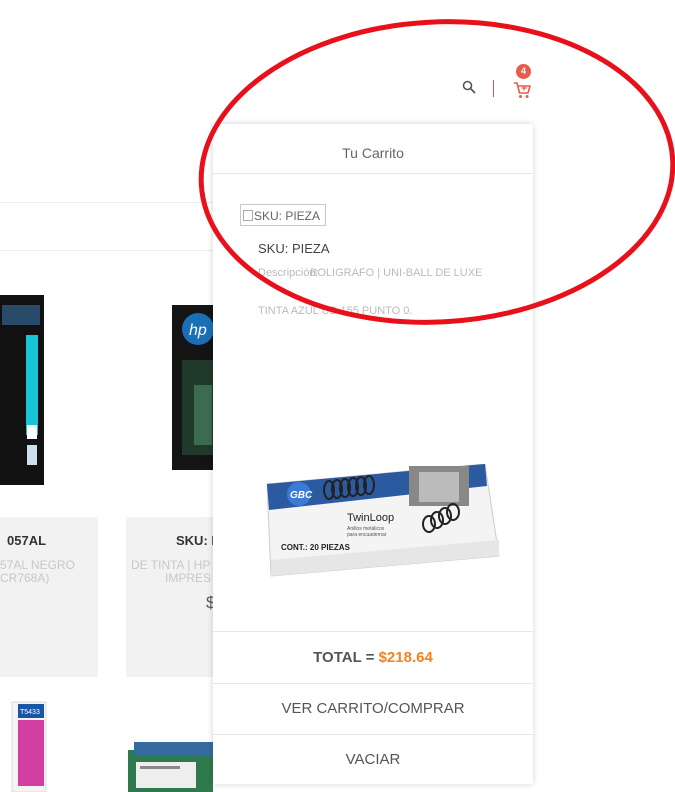  What do you see at coordinates (25, 578) in the screenshot?
I see `product-desc: CR768A)` at bounding box center [25, 578].